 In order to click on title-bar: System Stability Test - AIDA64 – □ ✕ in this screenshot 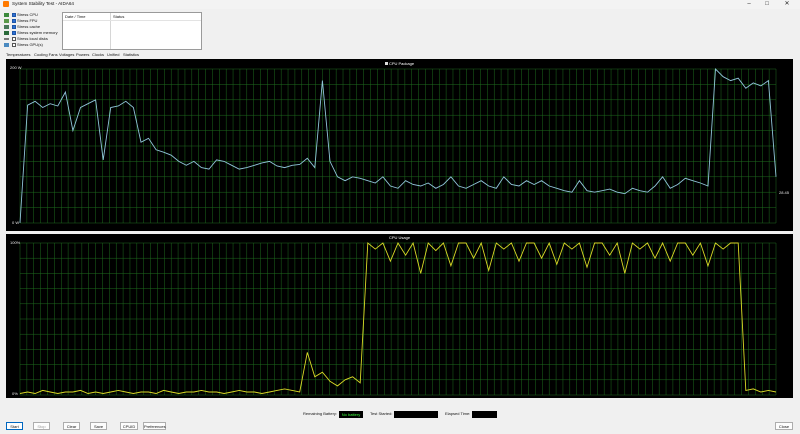, I will do `click(400, 4)`.